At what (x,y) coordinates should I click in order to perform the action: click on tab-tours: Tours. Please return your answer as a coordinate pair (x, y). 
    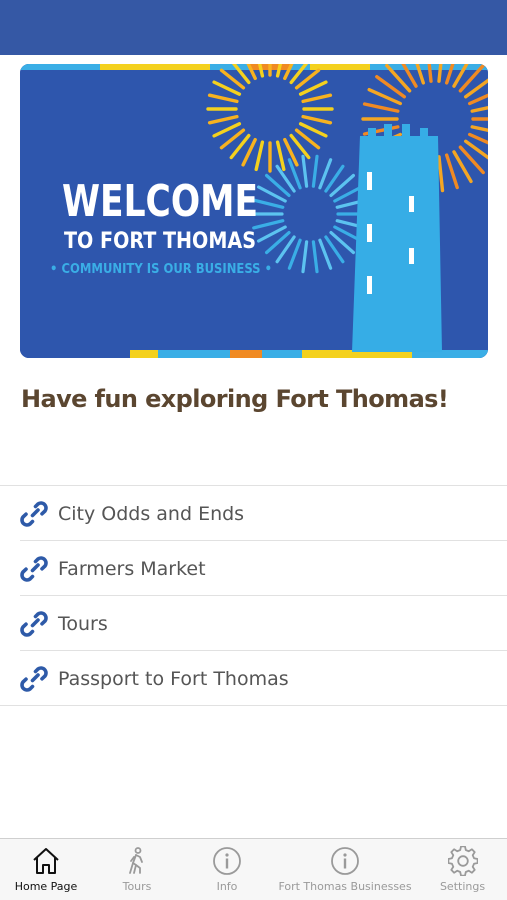
    Looking at the image, I should click on (137, 869).